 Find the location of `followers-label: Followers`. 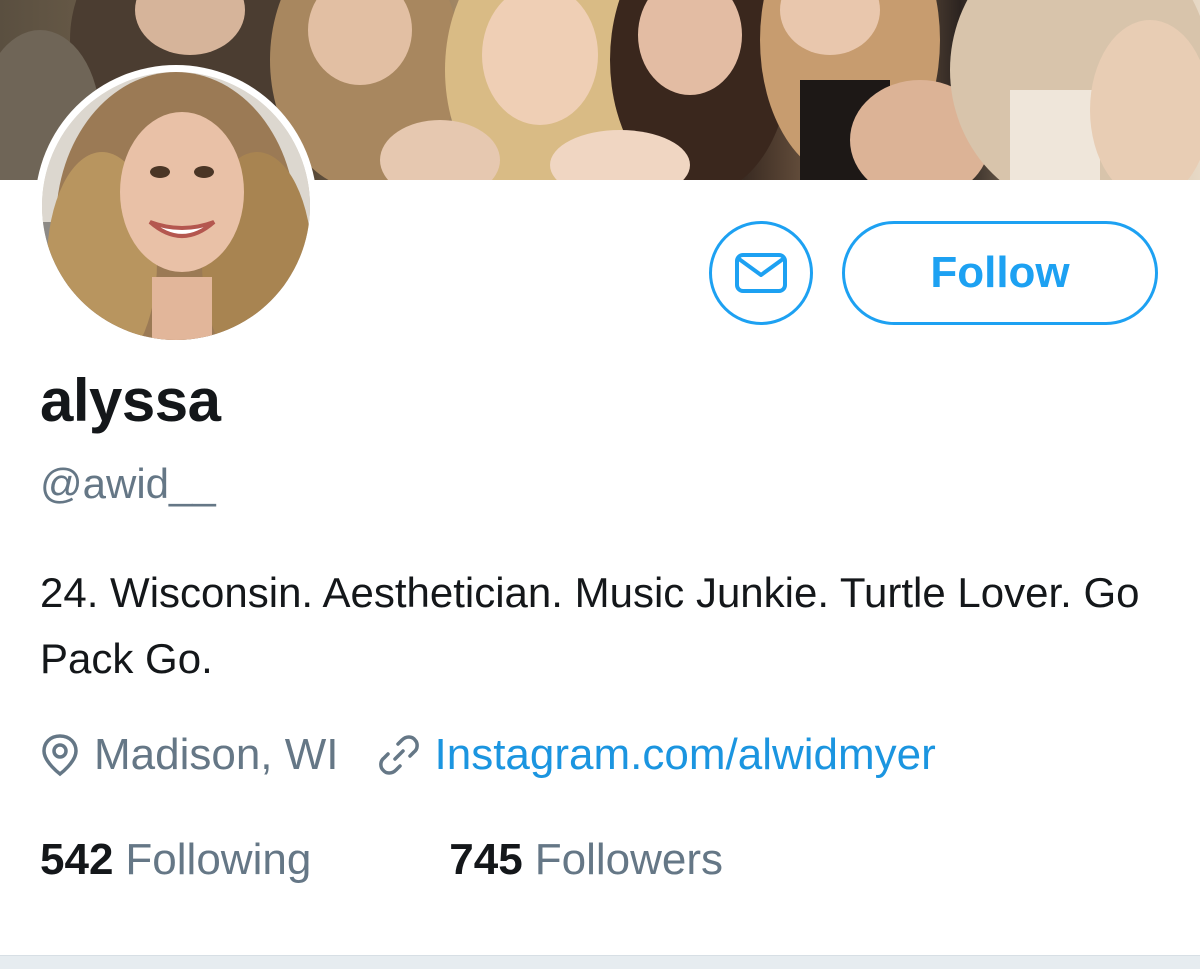

followers-label: Followers is located at coordinates (628, 859).